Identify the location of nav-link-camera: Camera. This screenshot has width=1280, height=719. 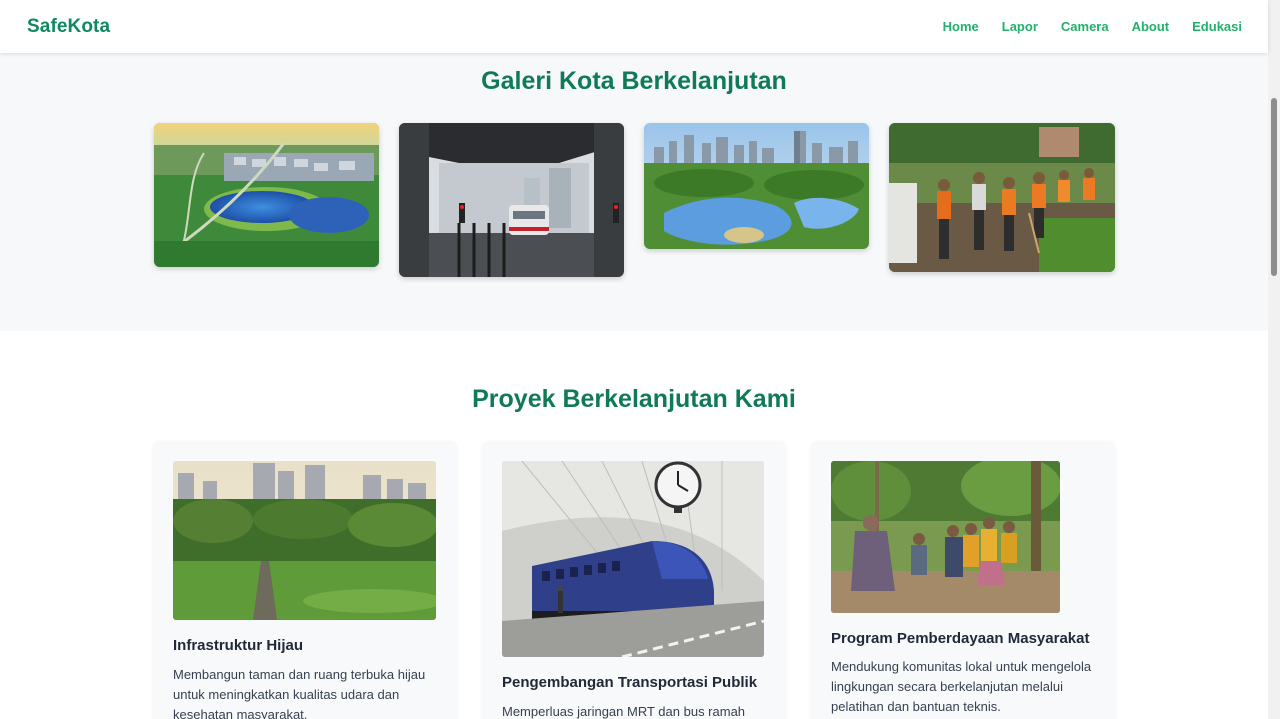
(1085, 26).